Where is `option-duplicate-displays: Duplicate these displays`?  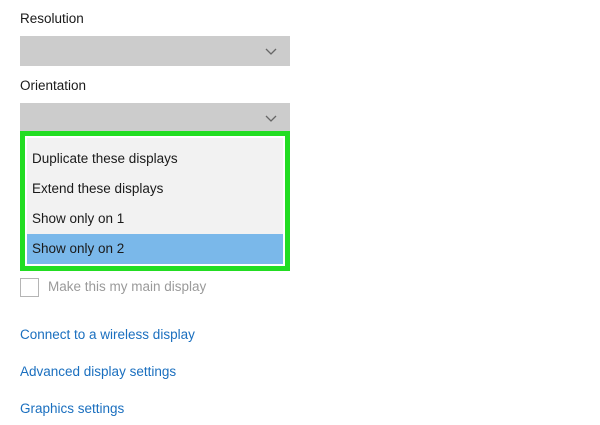 option-duplicate-displays: Duplicate these displays is located at coordinates (155, 159).